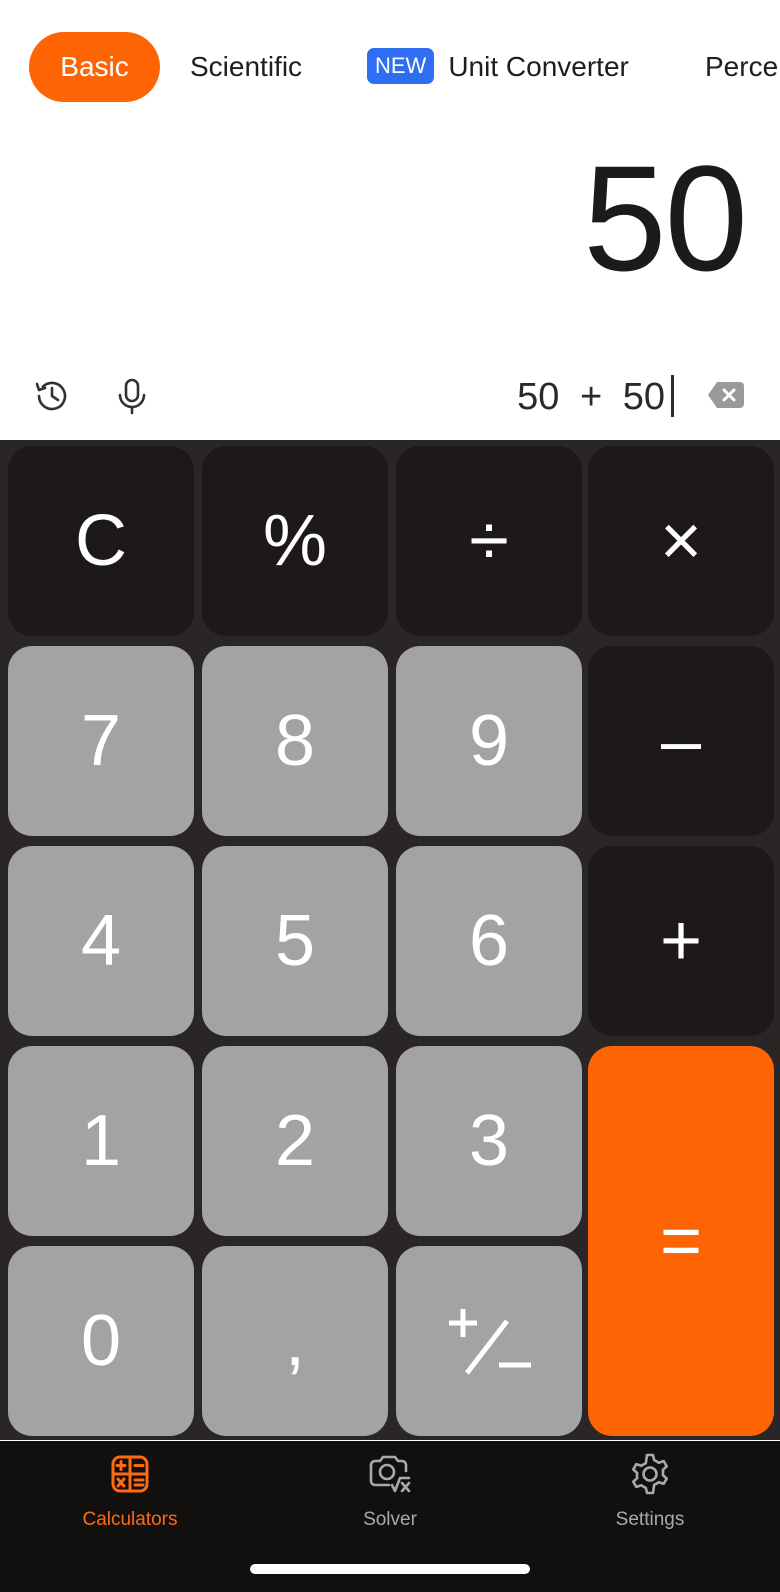 Image resolution: width=780 pixels, height=1592 pixels. I want to click on gear-icon, so click(650, 1474).